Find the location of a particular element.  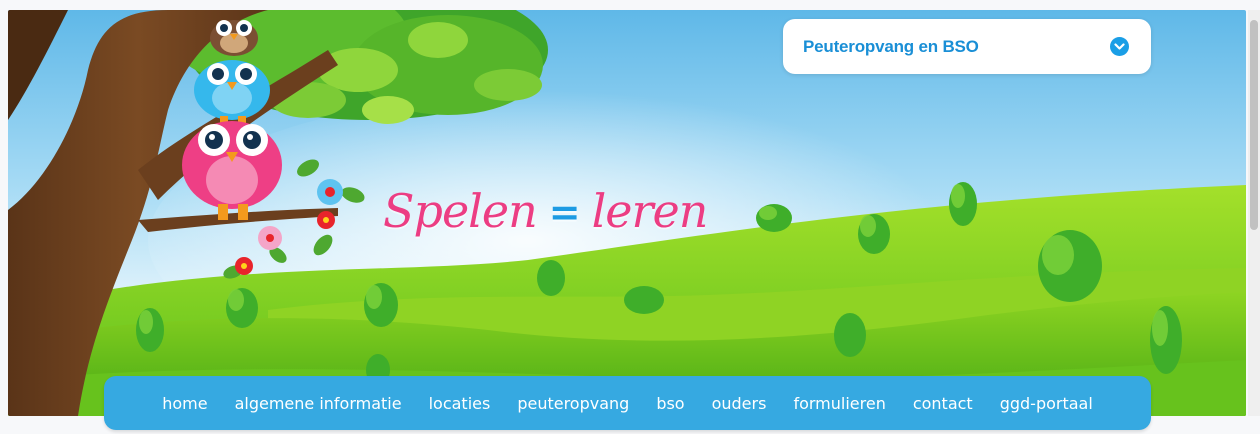

nav-ouders: ouders is located at coordinates (739, 403).